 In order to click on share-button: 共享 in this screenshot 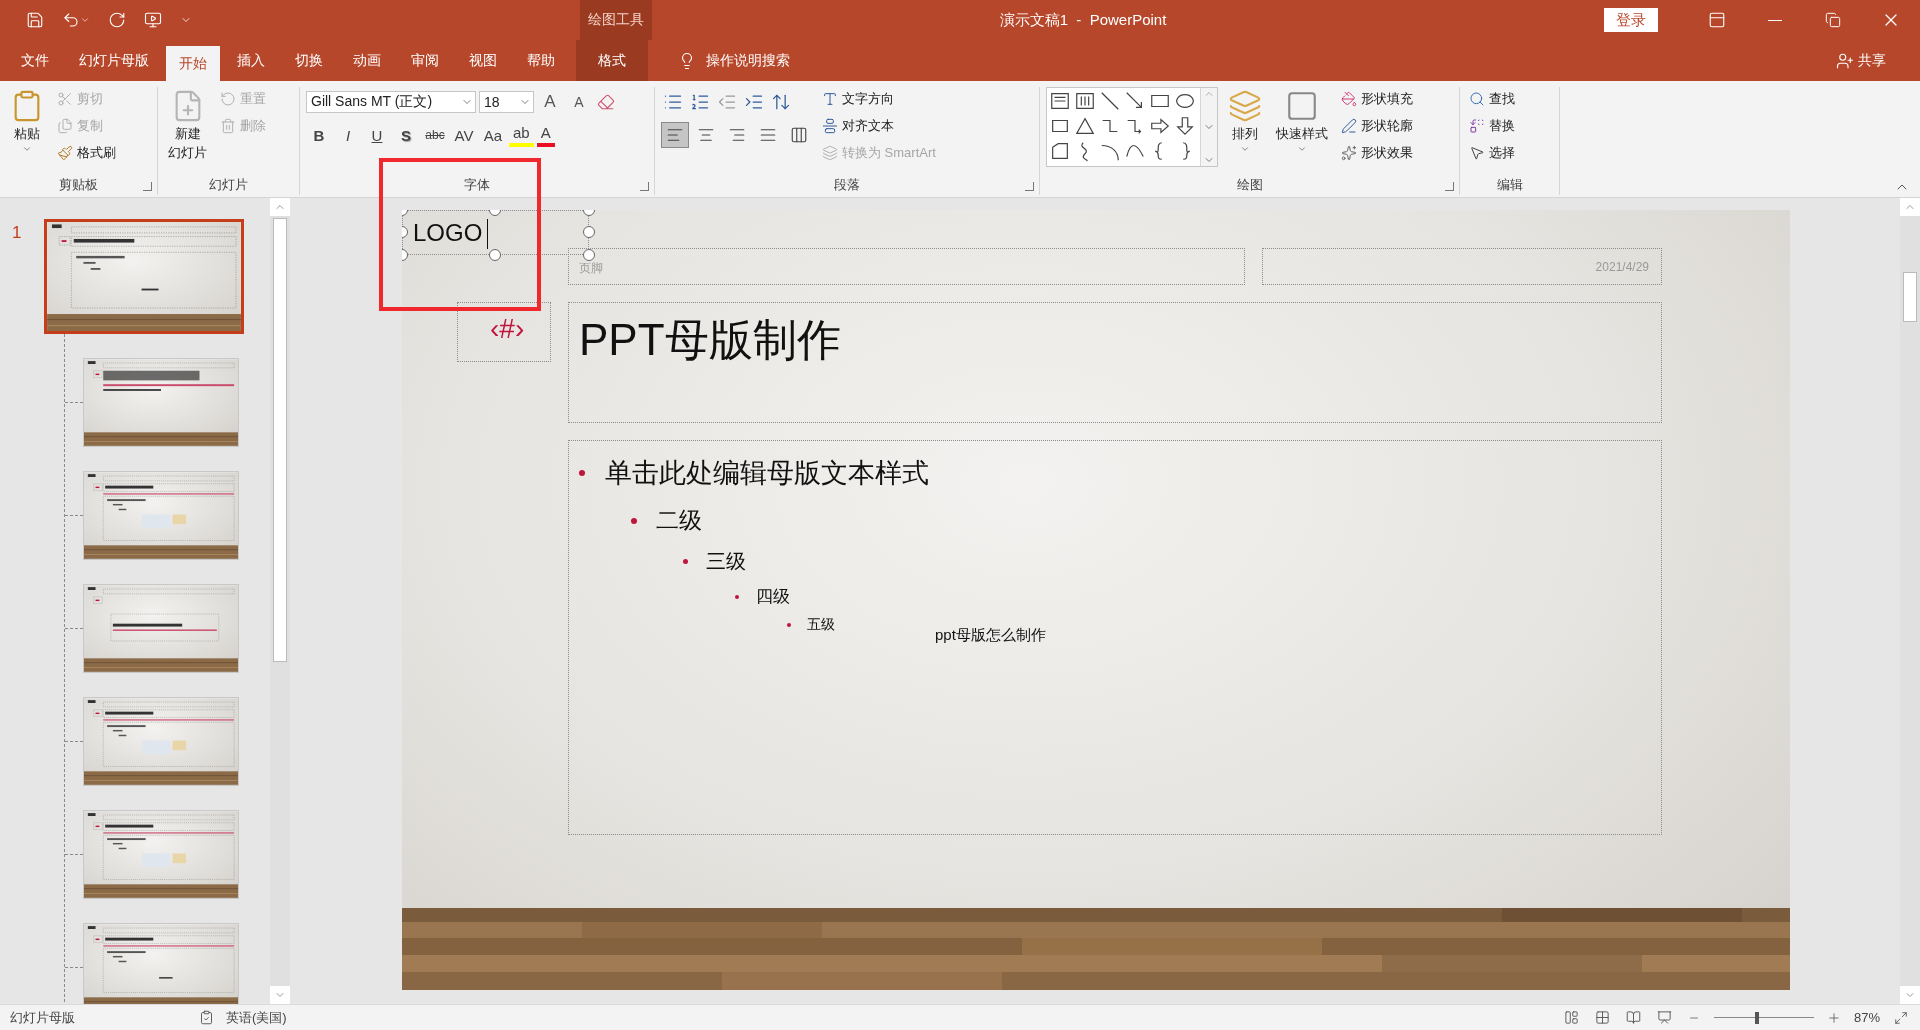, I will do `click(1861, 60)`.